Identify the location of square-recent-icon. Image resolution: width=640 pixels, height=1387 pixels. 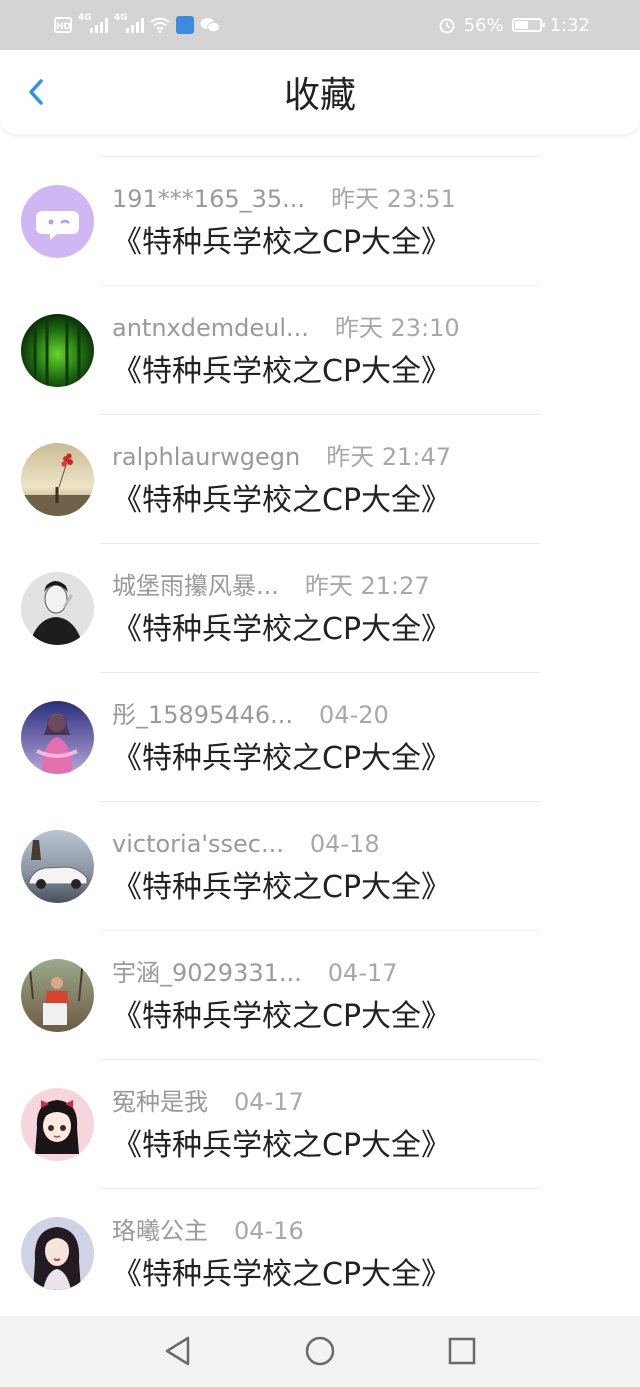
(462, 1351).